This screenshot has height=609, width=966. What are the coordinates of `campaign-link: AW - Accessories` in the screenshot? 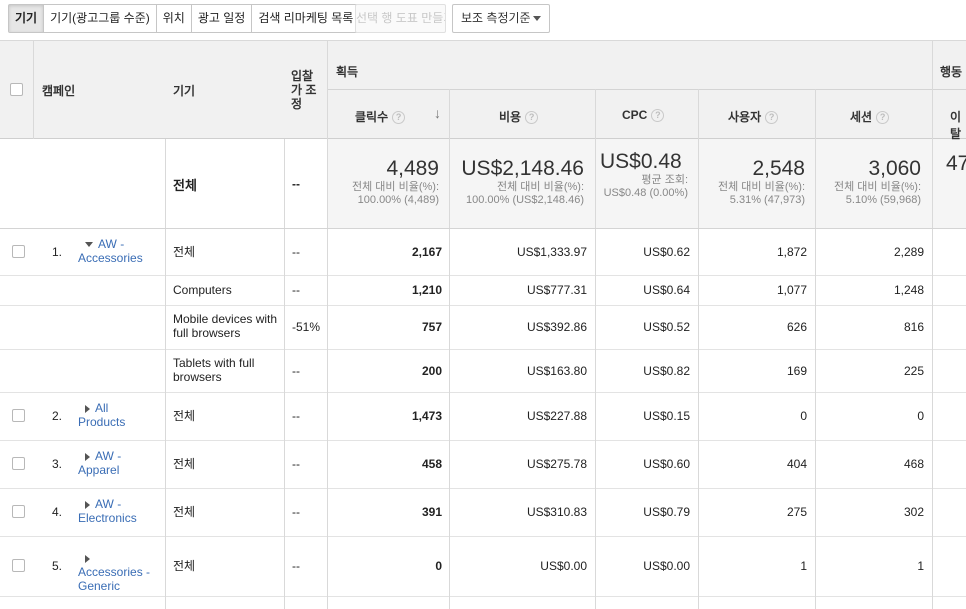 It's located at (110, 251).